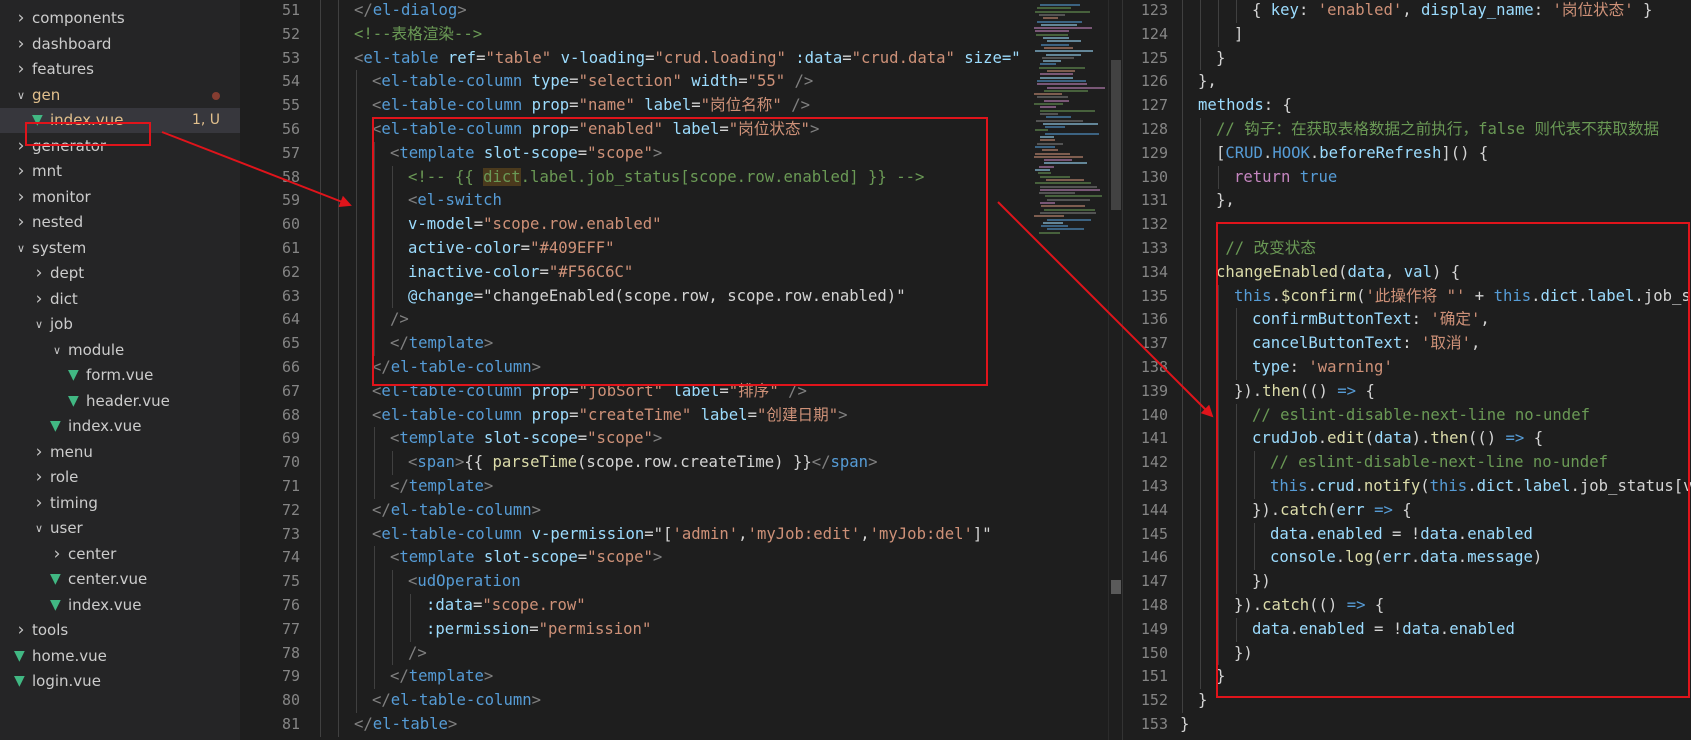  What do you see at coordinates (120, 375) in the screenshot?
I see `file-form-vue: ▼ form.vue` at bounding box center [120, 375].